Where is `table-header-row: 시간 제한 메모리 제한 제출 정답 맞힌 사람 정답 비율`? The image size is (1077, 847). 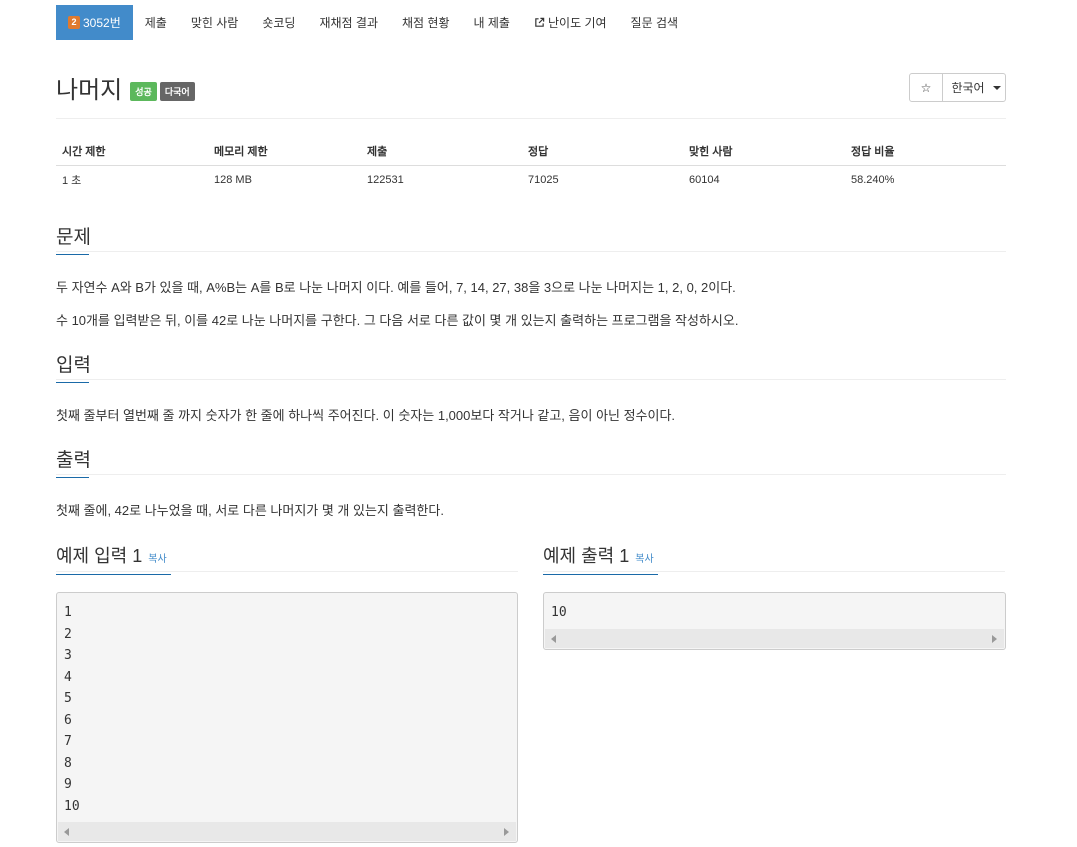 table-header-row: 시간 제한 메모리 제한 제출 정답 맞힌 사람 정답 비율 is located at coordinates (531, 152).